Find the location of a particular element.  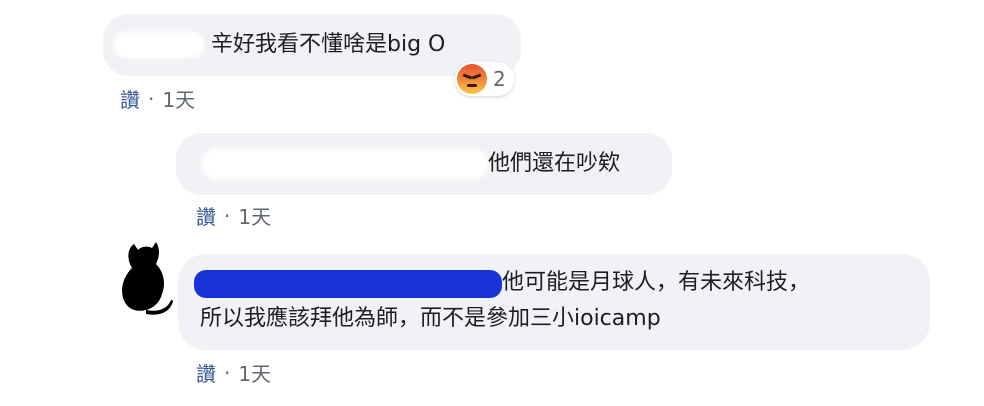

reaction-summary: 2 is located at coordinates (484, 79).